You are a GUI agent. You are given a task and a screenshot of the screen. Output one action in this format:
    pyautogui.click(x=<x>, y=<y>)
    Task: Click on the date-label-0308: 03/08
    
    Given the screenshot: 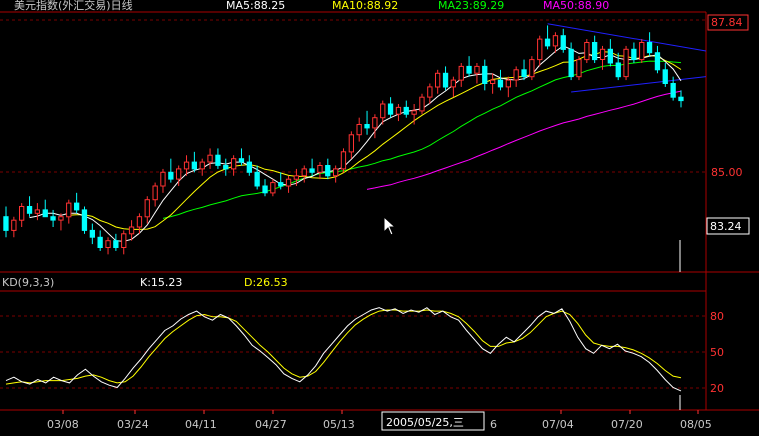 What is the action you would take?
    pyautogui.click(x=63, y=424)
    